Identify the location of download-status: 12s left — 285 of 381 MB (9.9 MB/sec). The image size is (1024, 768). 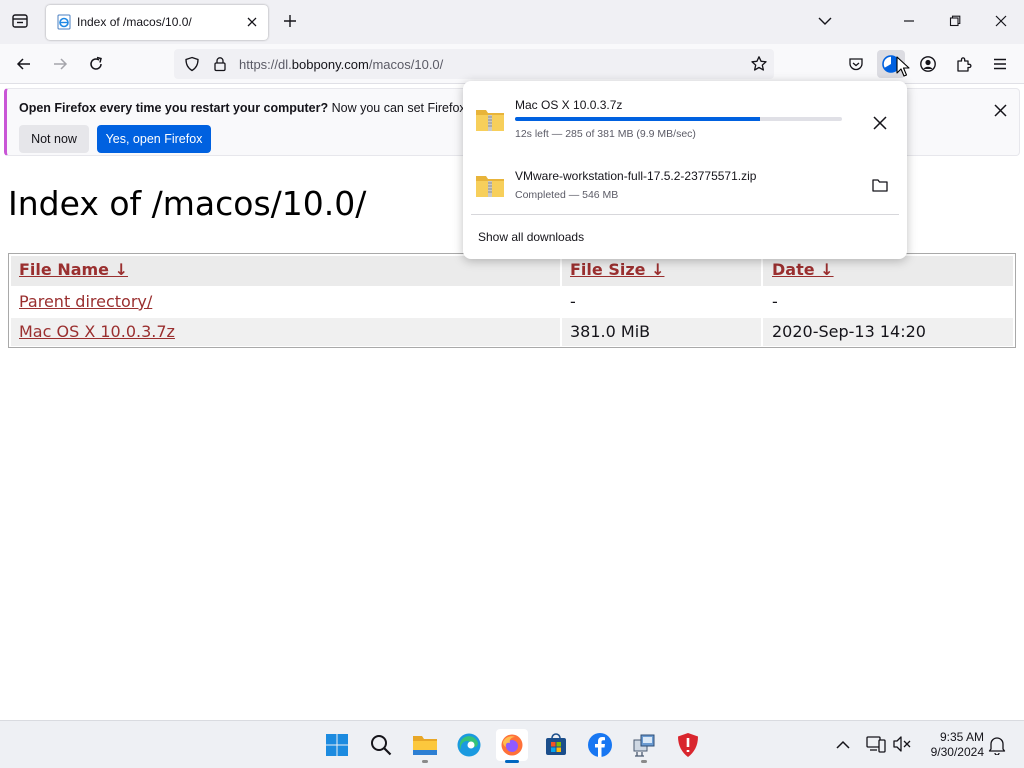
(605, 134).